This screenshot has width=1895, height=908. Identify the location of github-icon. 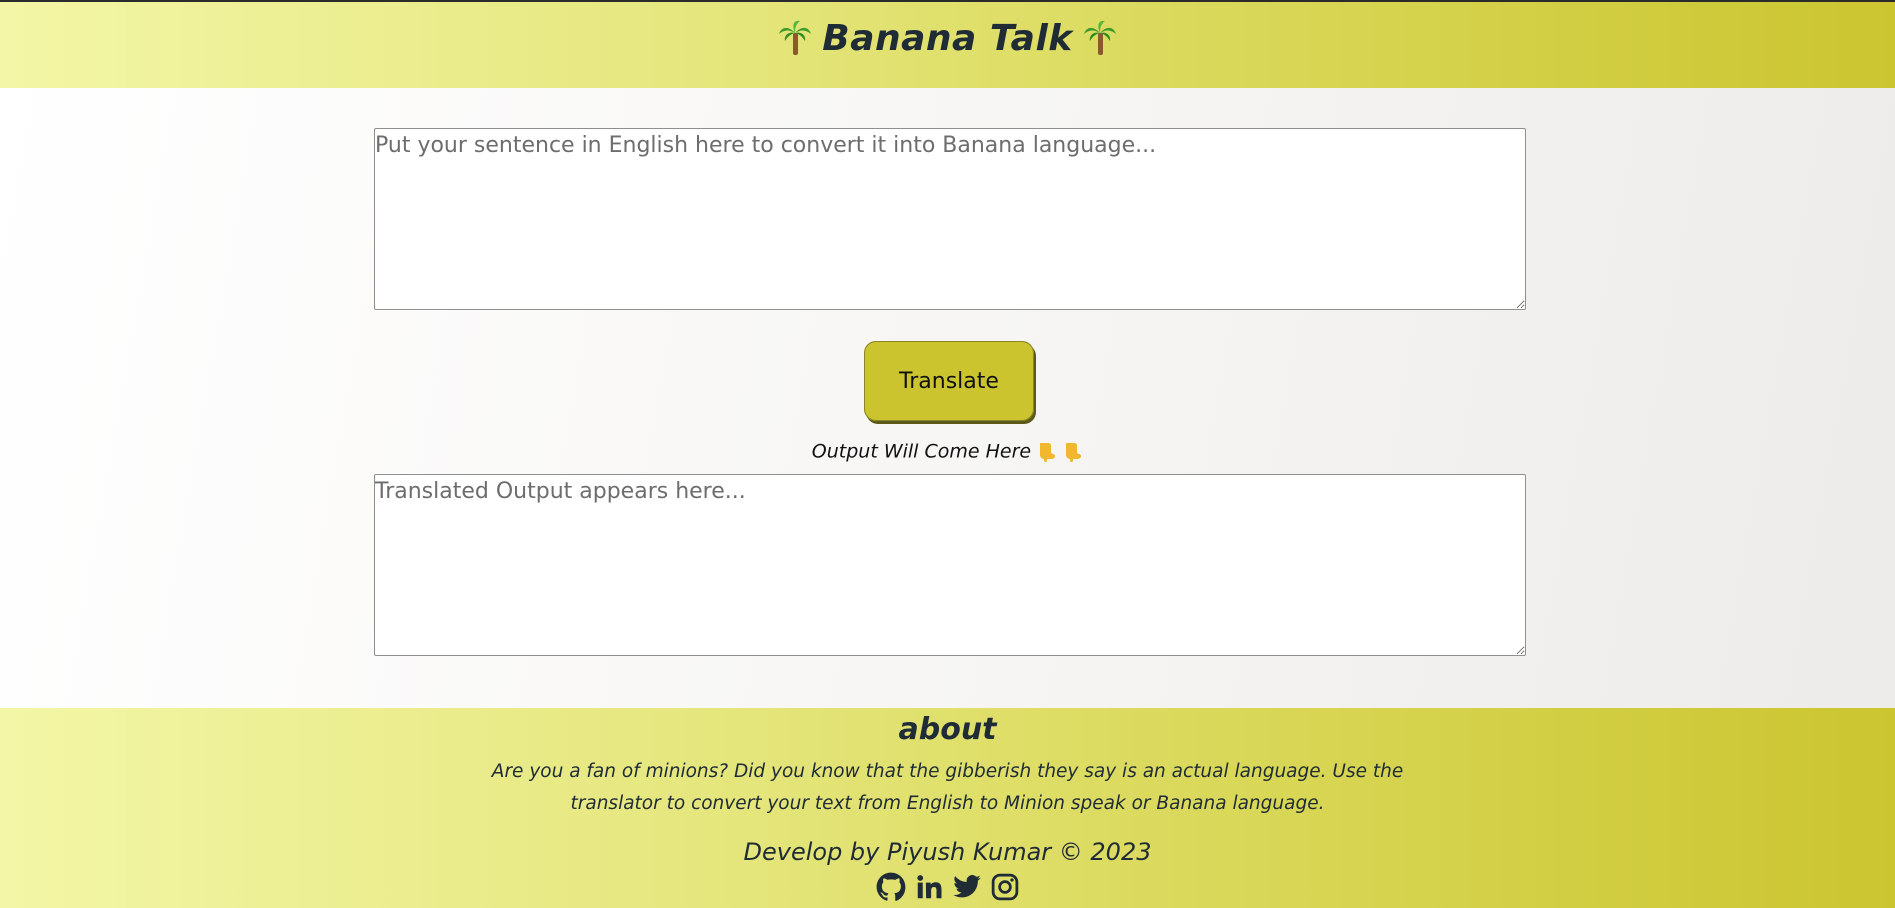
(891, 887).